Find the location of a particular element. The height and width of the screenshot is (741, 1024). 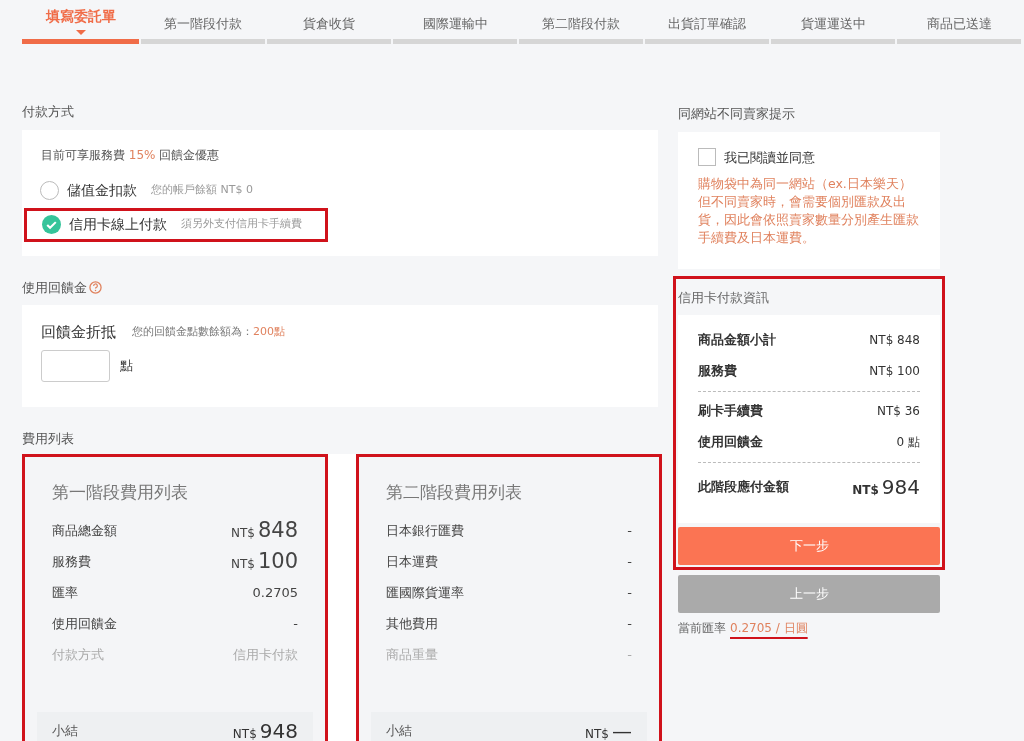

balance-text: 您的回饋金點數餘額為：200點 is located at coordinates (208, 332).